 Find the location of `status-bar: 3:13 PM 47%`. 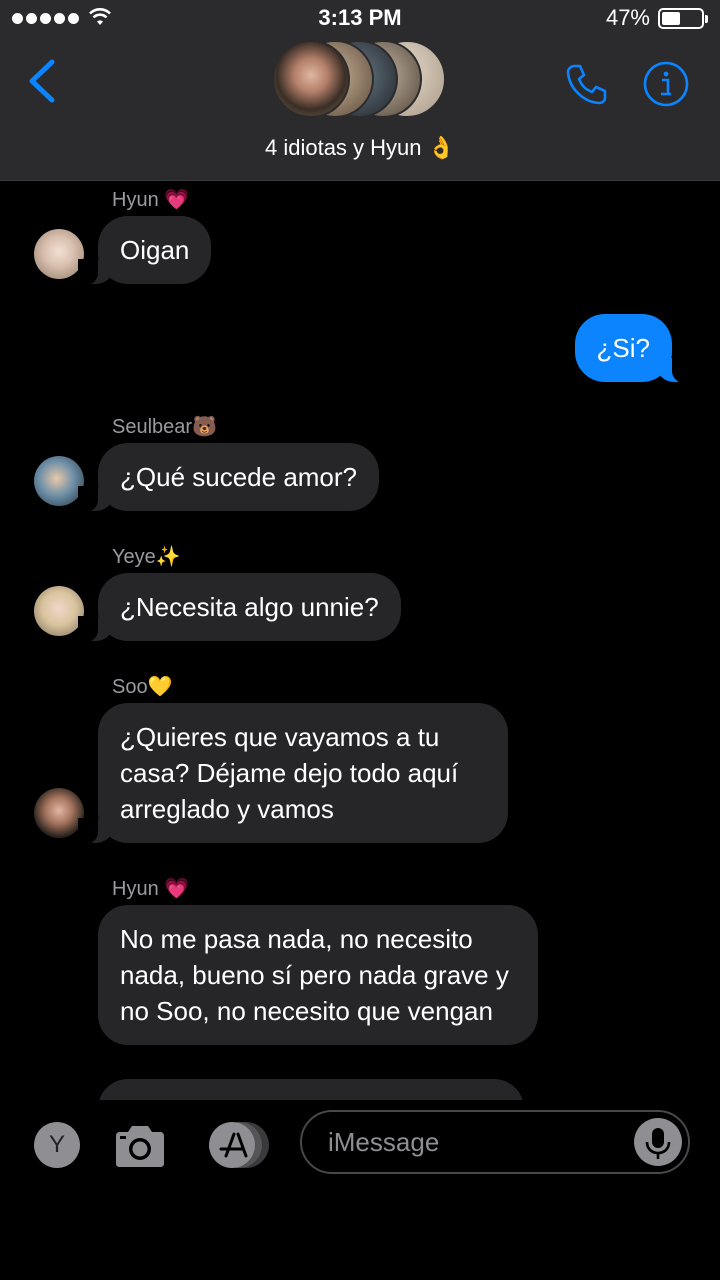

status-bar: 3:13 PM 47% is located at coordinates (360, 18).